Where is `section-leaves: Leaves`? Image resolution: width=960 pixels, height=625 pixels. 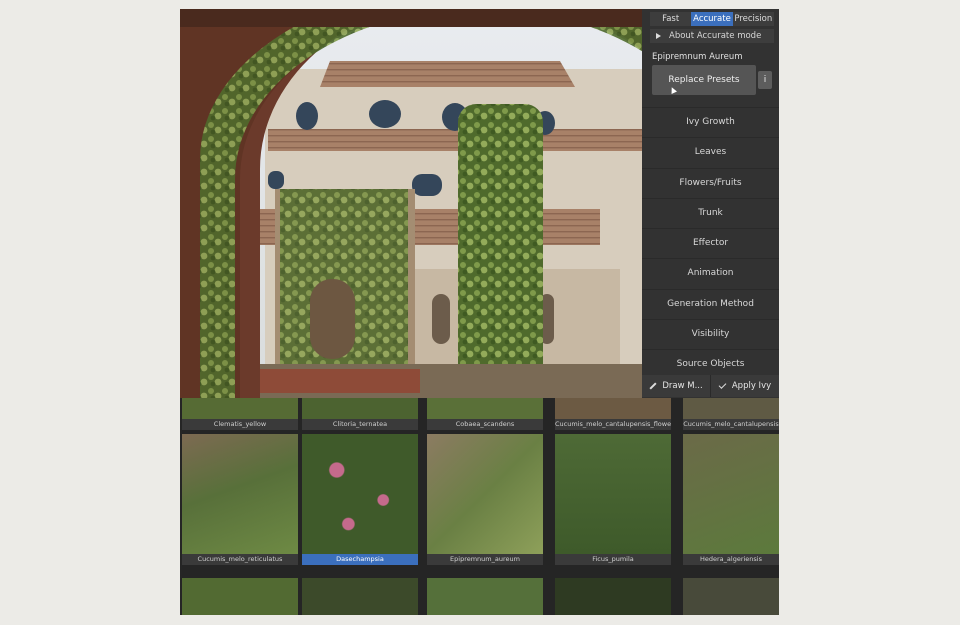 section-leaves: Leaves is located at coordinates (710, 152).